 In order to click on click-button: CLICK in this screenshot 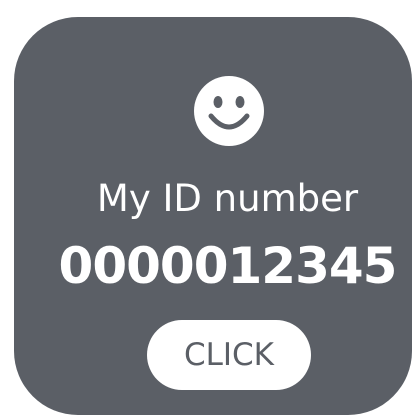, I will do `click(229, 355)`.